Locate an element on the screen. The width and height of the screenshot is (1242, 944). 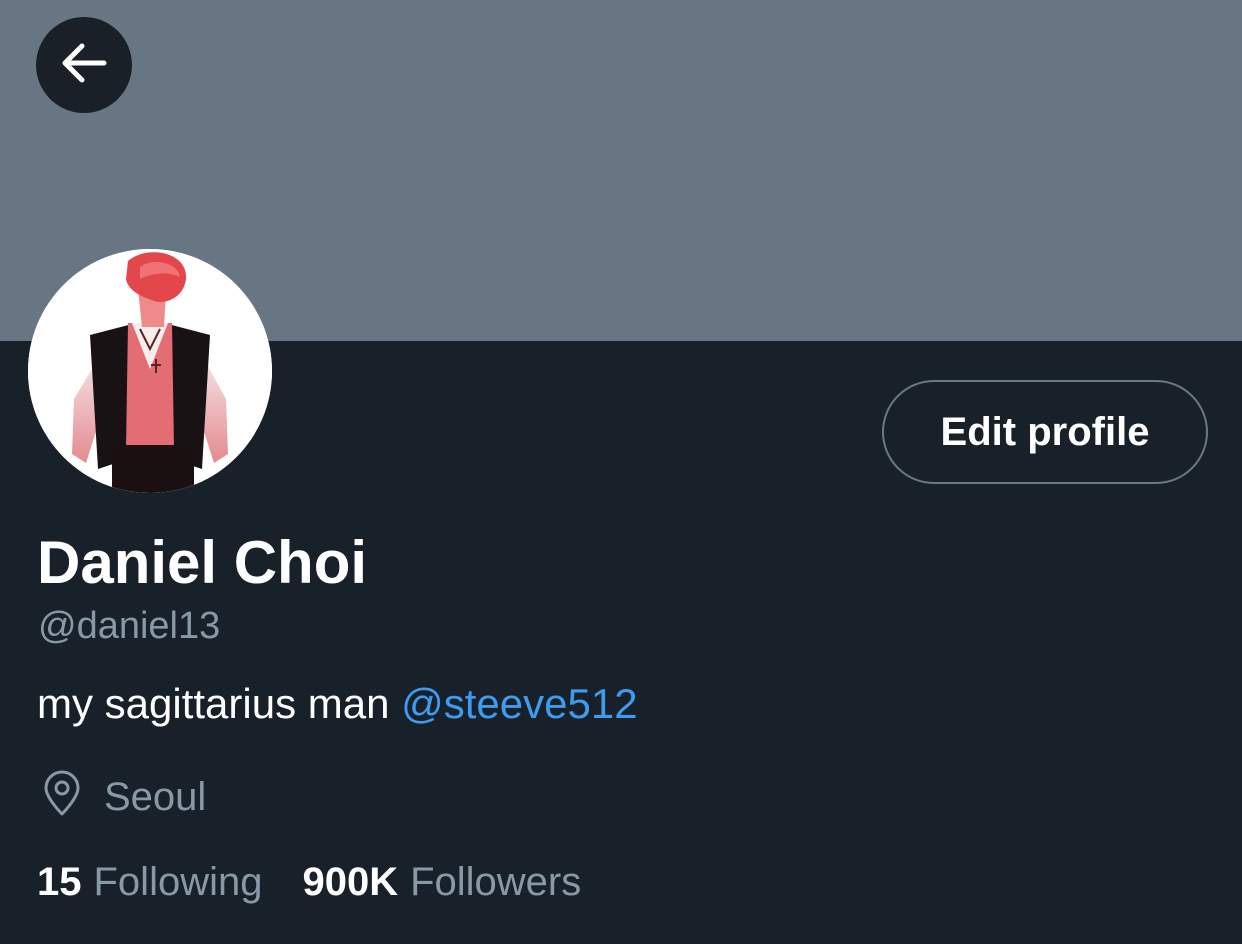
bio-text: my sagittarius man is located at coordinates (219, 703).